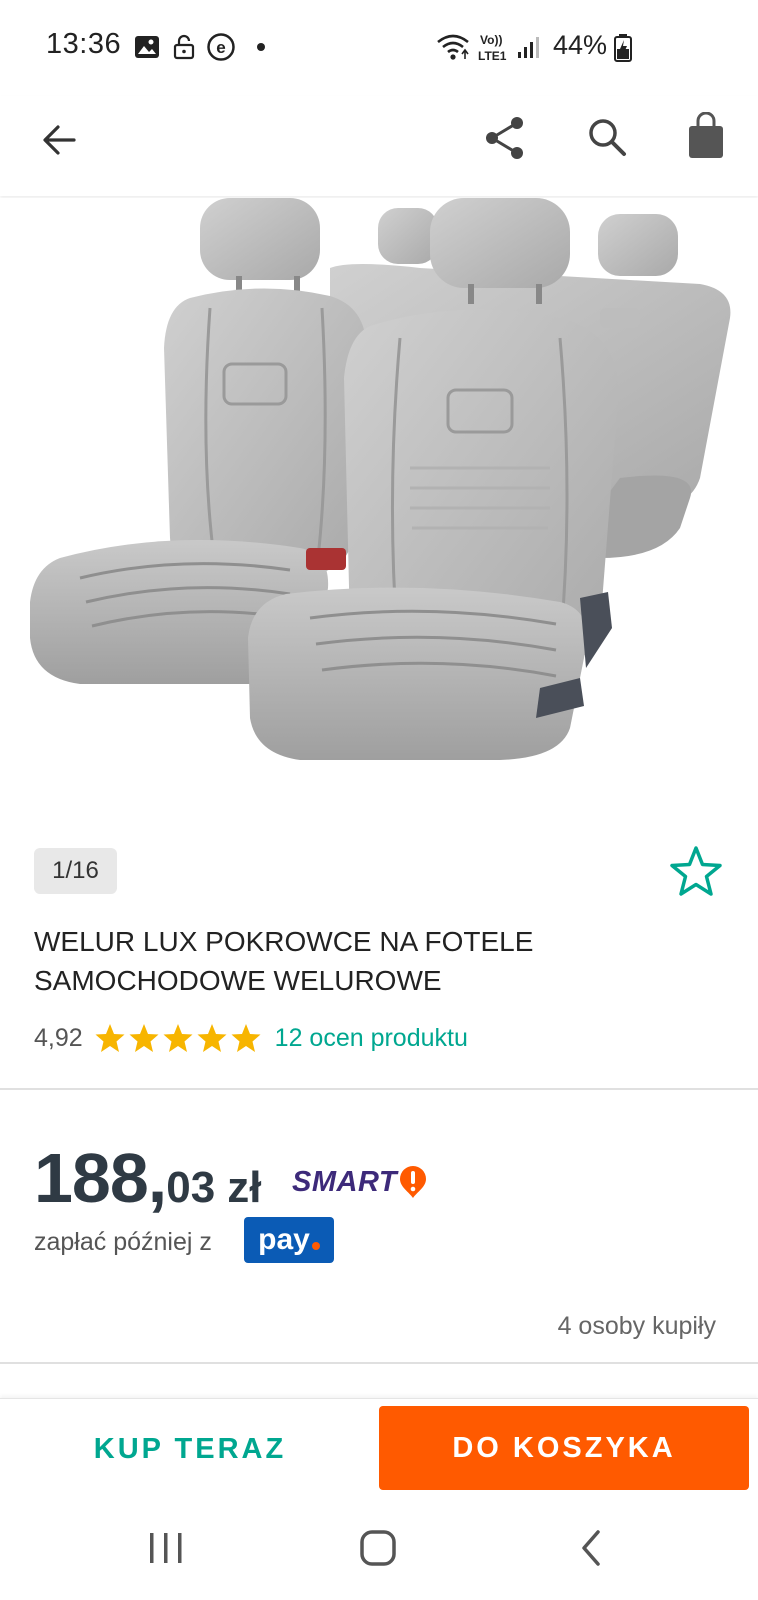  What do you see at coordinates (453, 47) in the screenshot?
I see `wifi-icon` at bounding box center [453, 47].